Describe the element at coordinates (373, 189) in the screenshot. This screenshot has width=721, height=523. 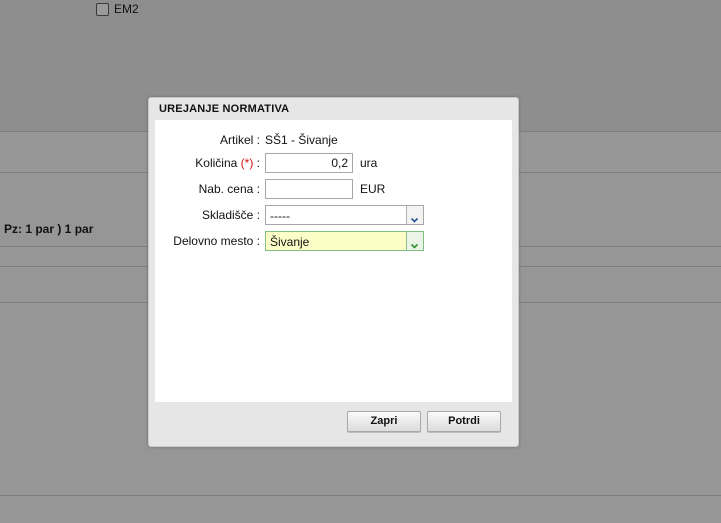
I see `nab-cena-unit: EUR` at that location.